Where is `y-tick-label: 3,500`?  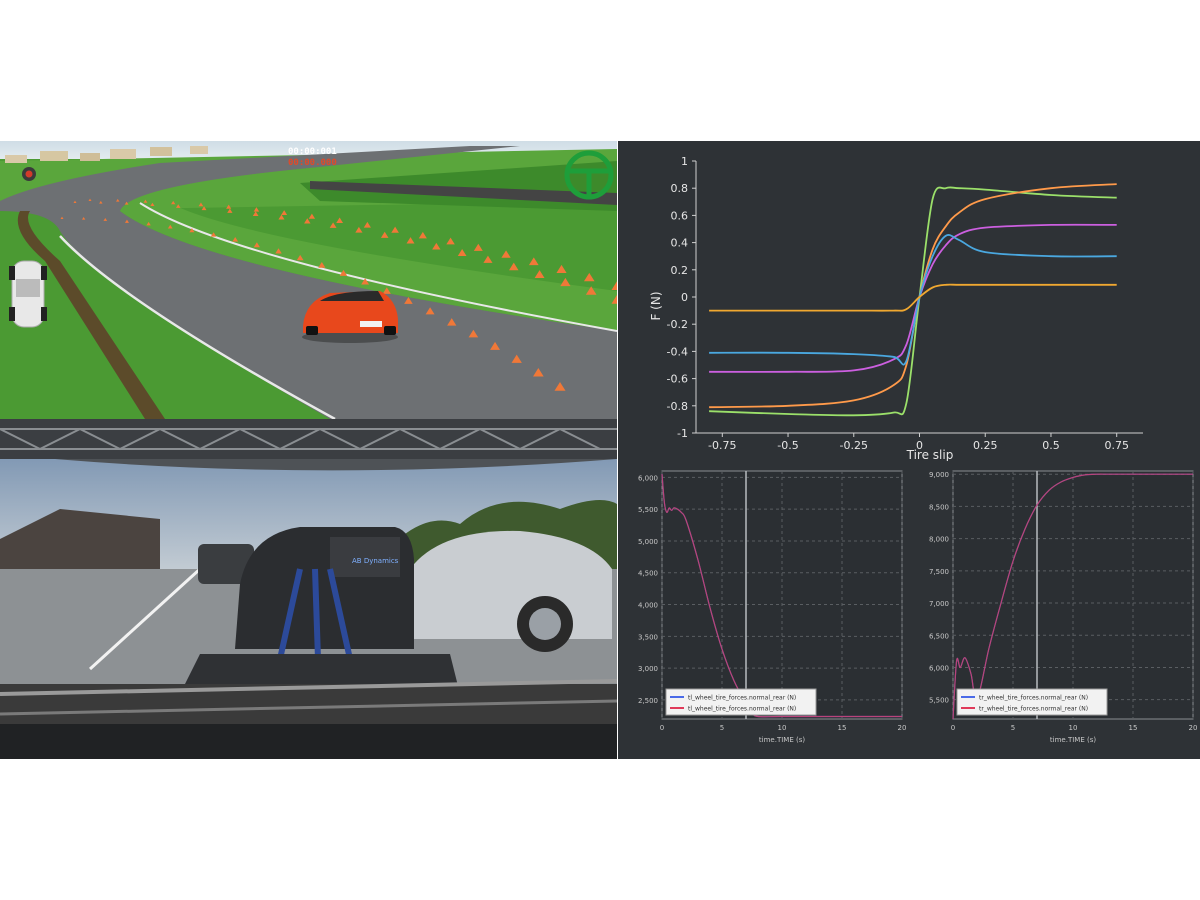
y-tick-label: 3,500 is located at coordinates (648, 637).